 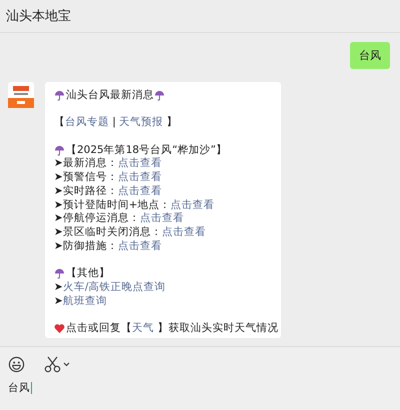 What do you see at coordinates (134, 205) in the screenshot?
I see `message-line: ➤预计登陆时间+地点：点击查看` at bounding box center [134, 205].